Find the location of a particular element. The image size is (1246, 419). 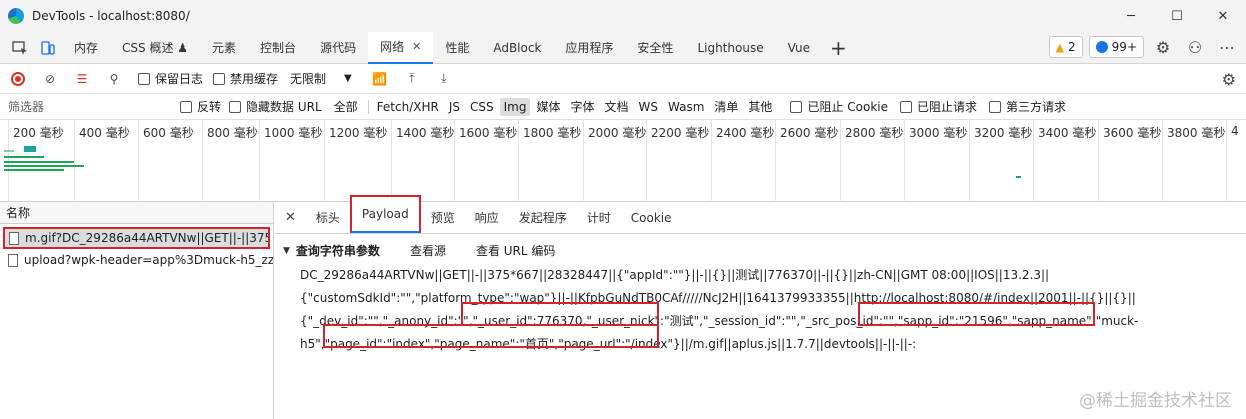

timeline-tick: 3200 毫秒 is located at coordinates (1000, 161).